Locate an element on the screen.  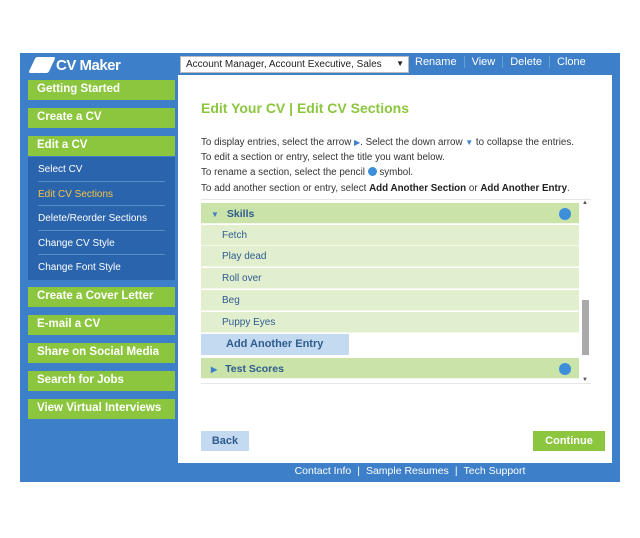
logo: CV Maker is located at coordinates (74, 65).